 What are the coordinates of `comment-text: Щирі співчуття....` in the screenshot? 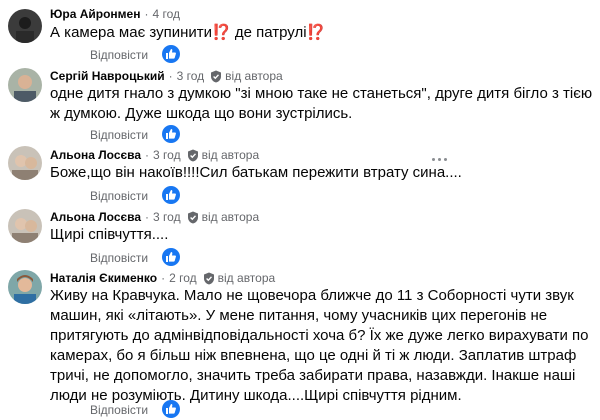 It's located at (109, 234).